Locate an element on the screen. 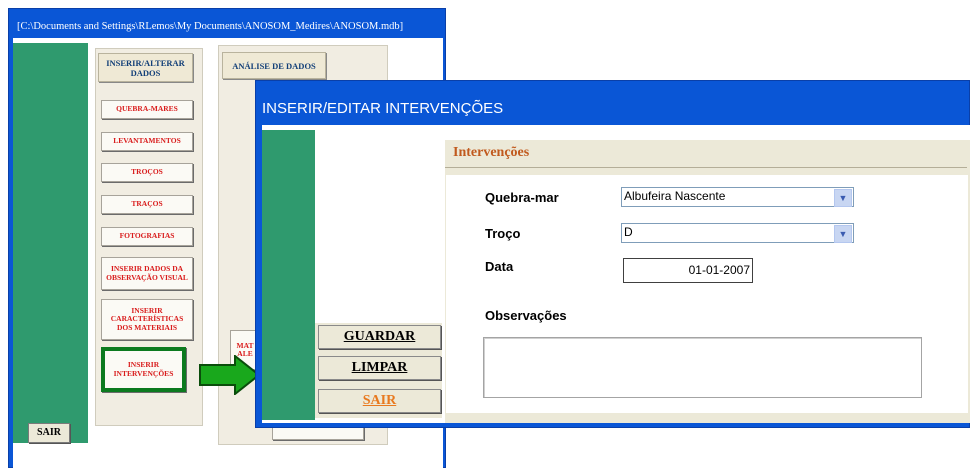 The height and width of the screenshot is (468, 970). data-input: 01-01-2007 is located at coordinates (688, 270).